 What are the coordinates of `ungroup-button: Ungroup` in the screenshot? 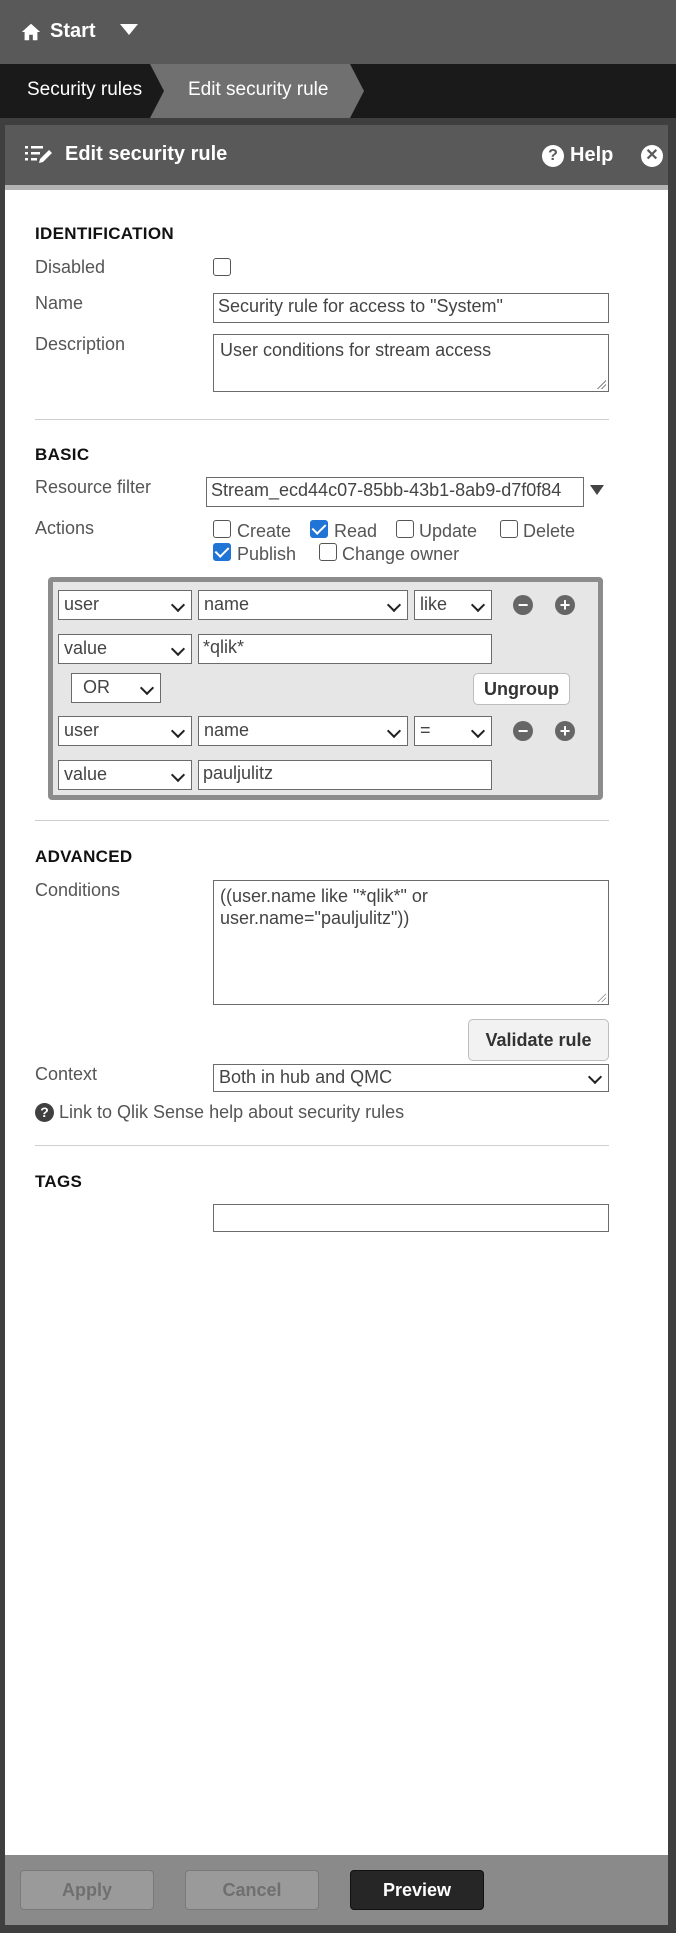 It's located at (521, 689).